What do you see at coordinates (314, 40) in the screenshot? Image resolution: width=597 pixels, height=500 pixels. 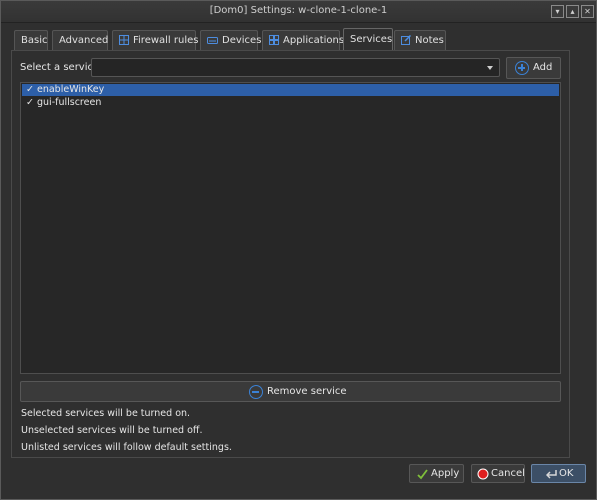 I see `tab-label: Applications` at bounding box center [314, 40].